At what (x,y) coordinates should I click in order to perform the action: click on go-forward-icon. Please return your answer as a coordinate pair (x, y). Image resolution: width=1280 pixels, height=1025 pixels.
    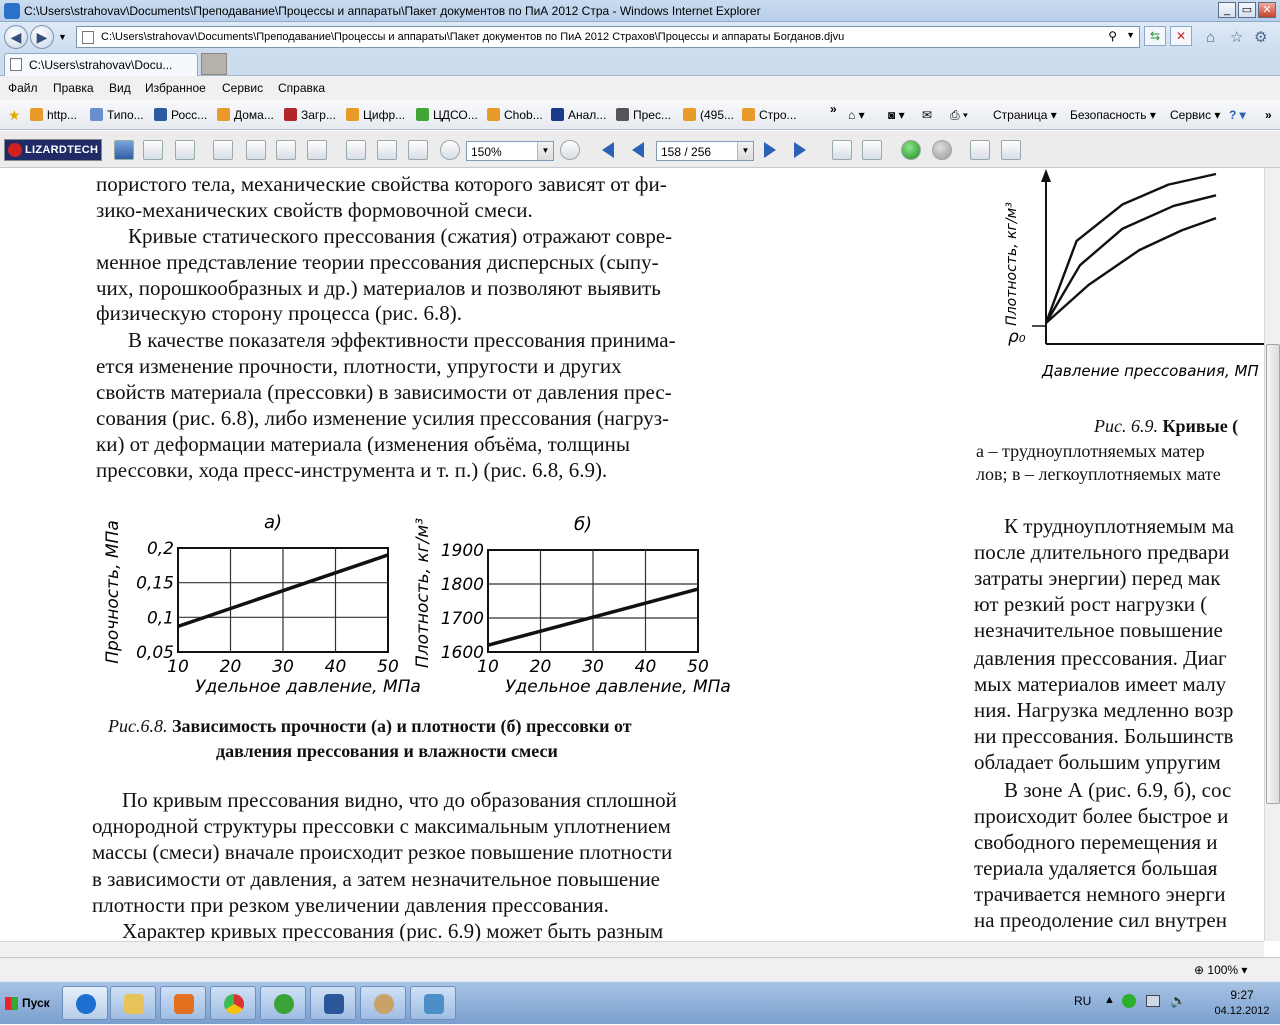
    Looking at the image, I should click on (942, 150).